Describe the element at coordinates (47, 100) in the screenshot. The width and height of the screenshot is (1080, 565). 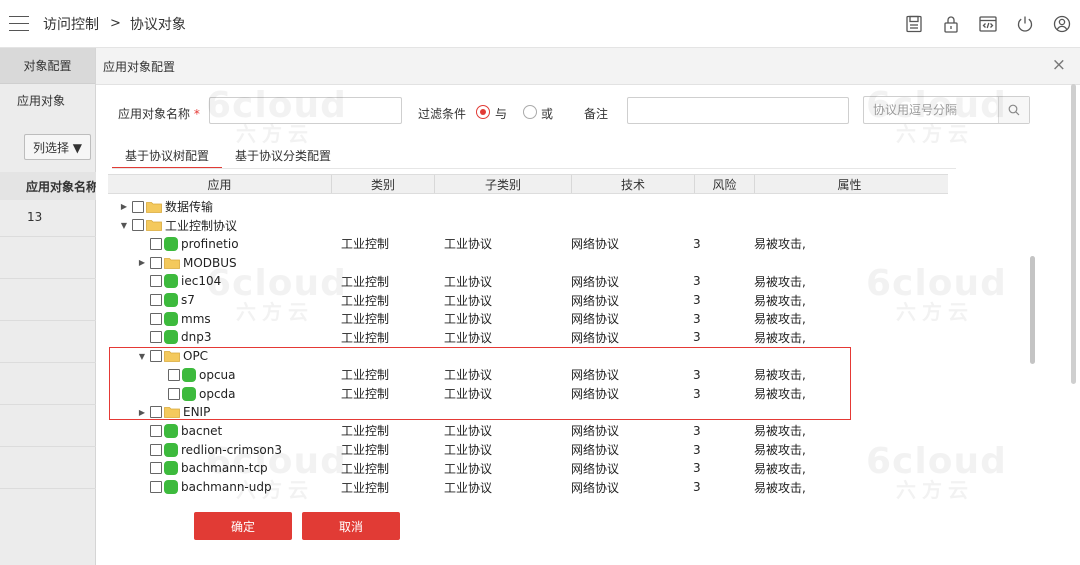
I see `nav-item-app-object: 应用对象` at that location.